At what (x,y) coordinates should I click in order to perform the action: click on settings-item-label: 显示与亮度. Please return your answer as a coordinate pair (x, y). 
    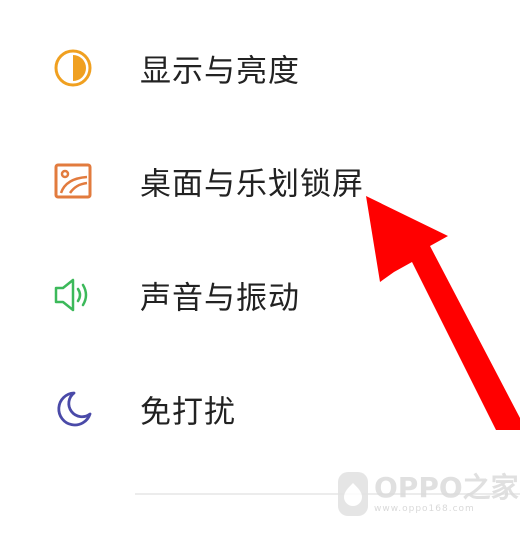
    Looking at the image, I should click on (220, 71).